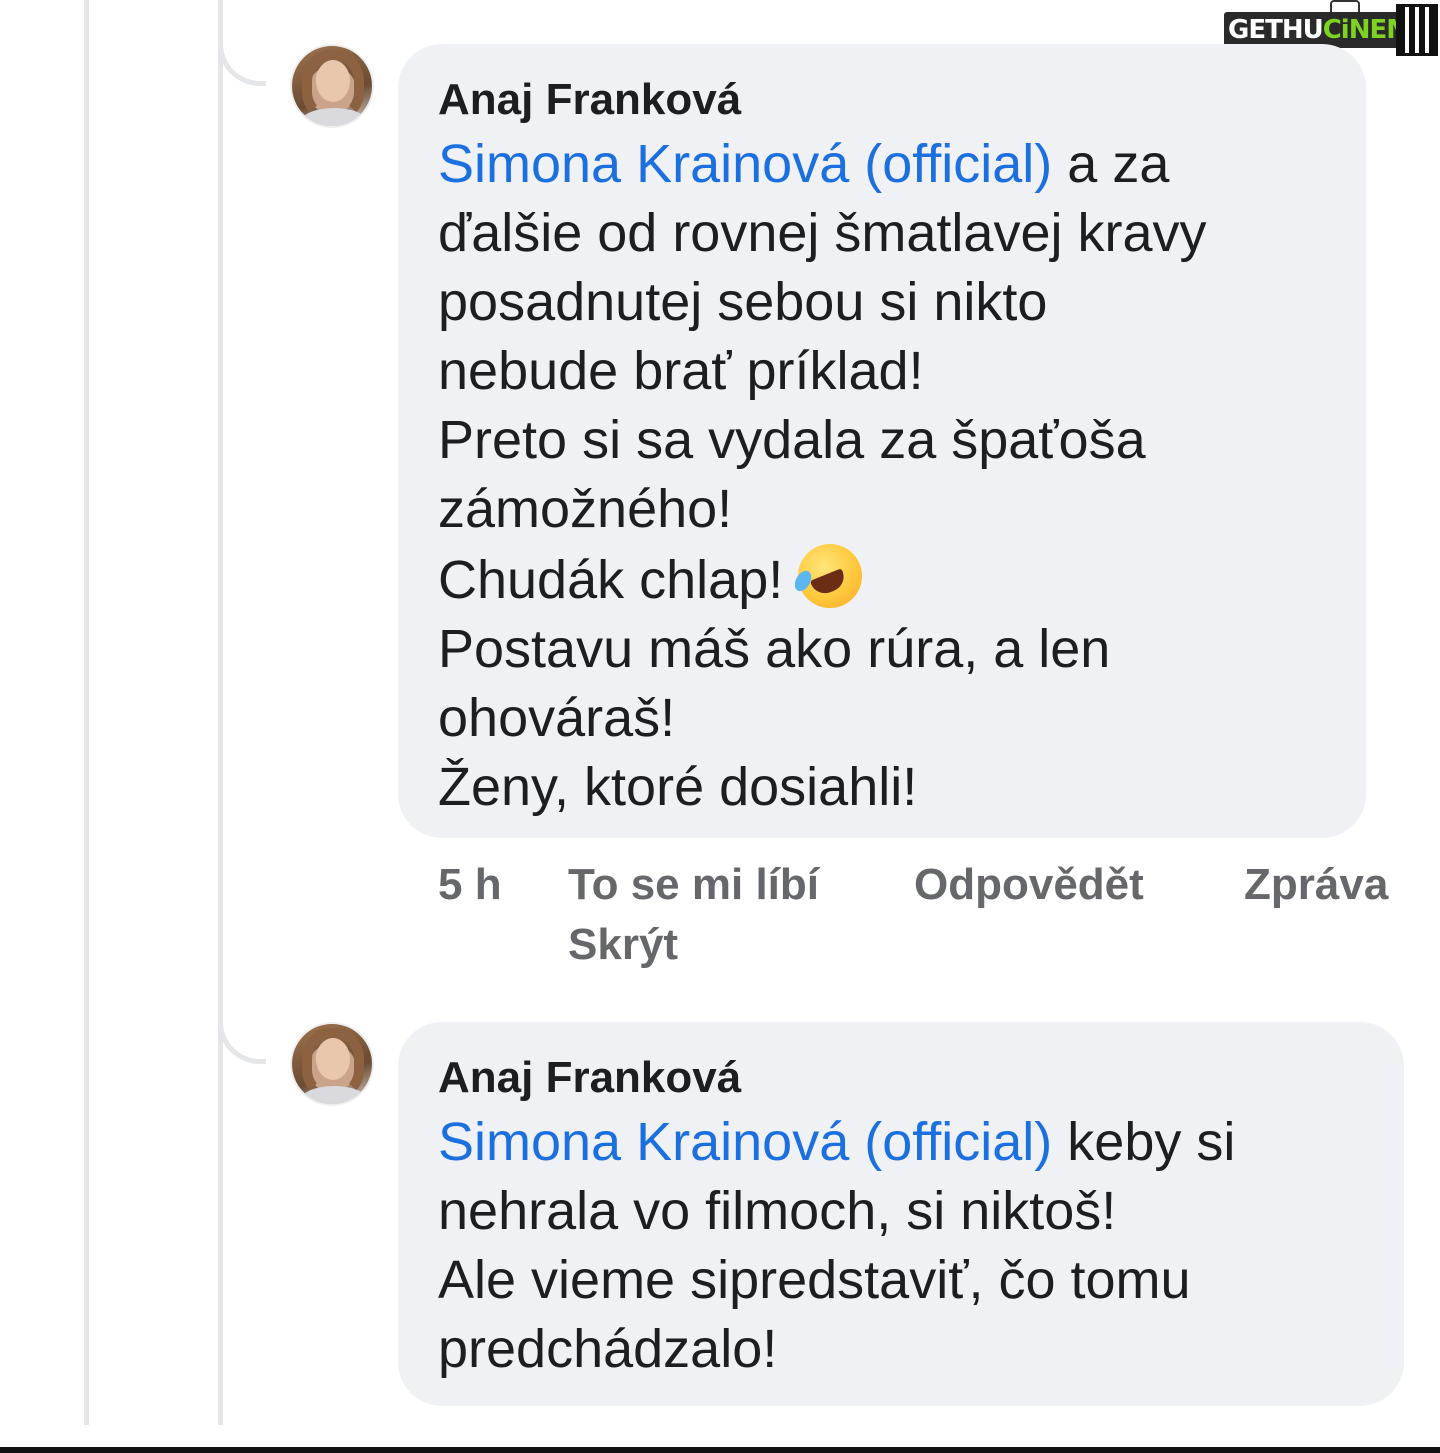  What do you see at coordinates (1417, 30) in the screenshot?
I see `film-strip-icon` at bounding box center [1417, 30].